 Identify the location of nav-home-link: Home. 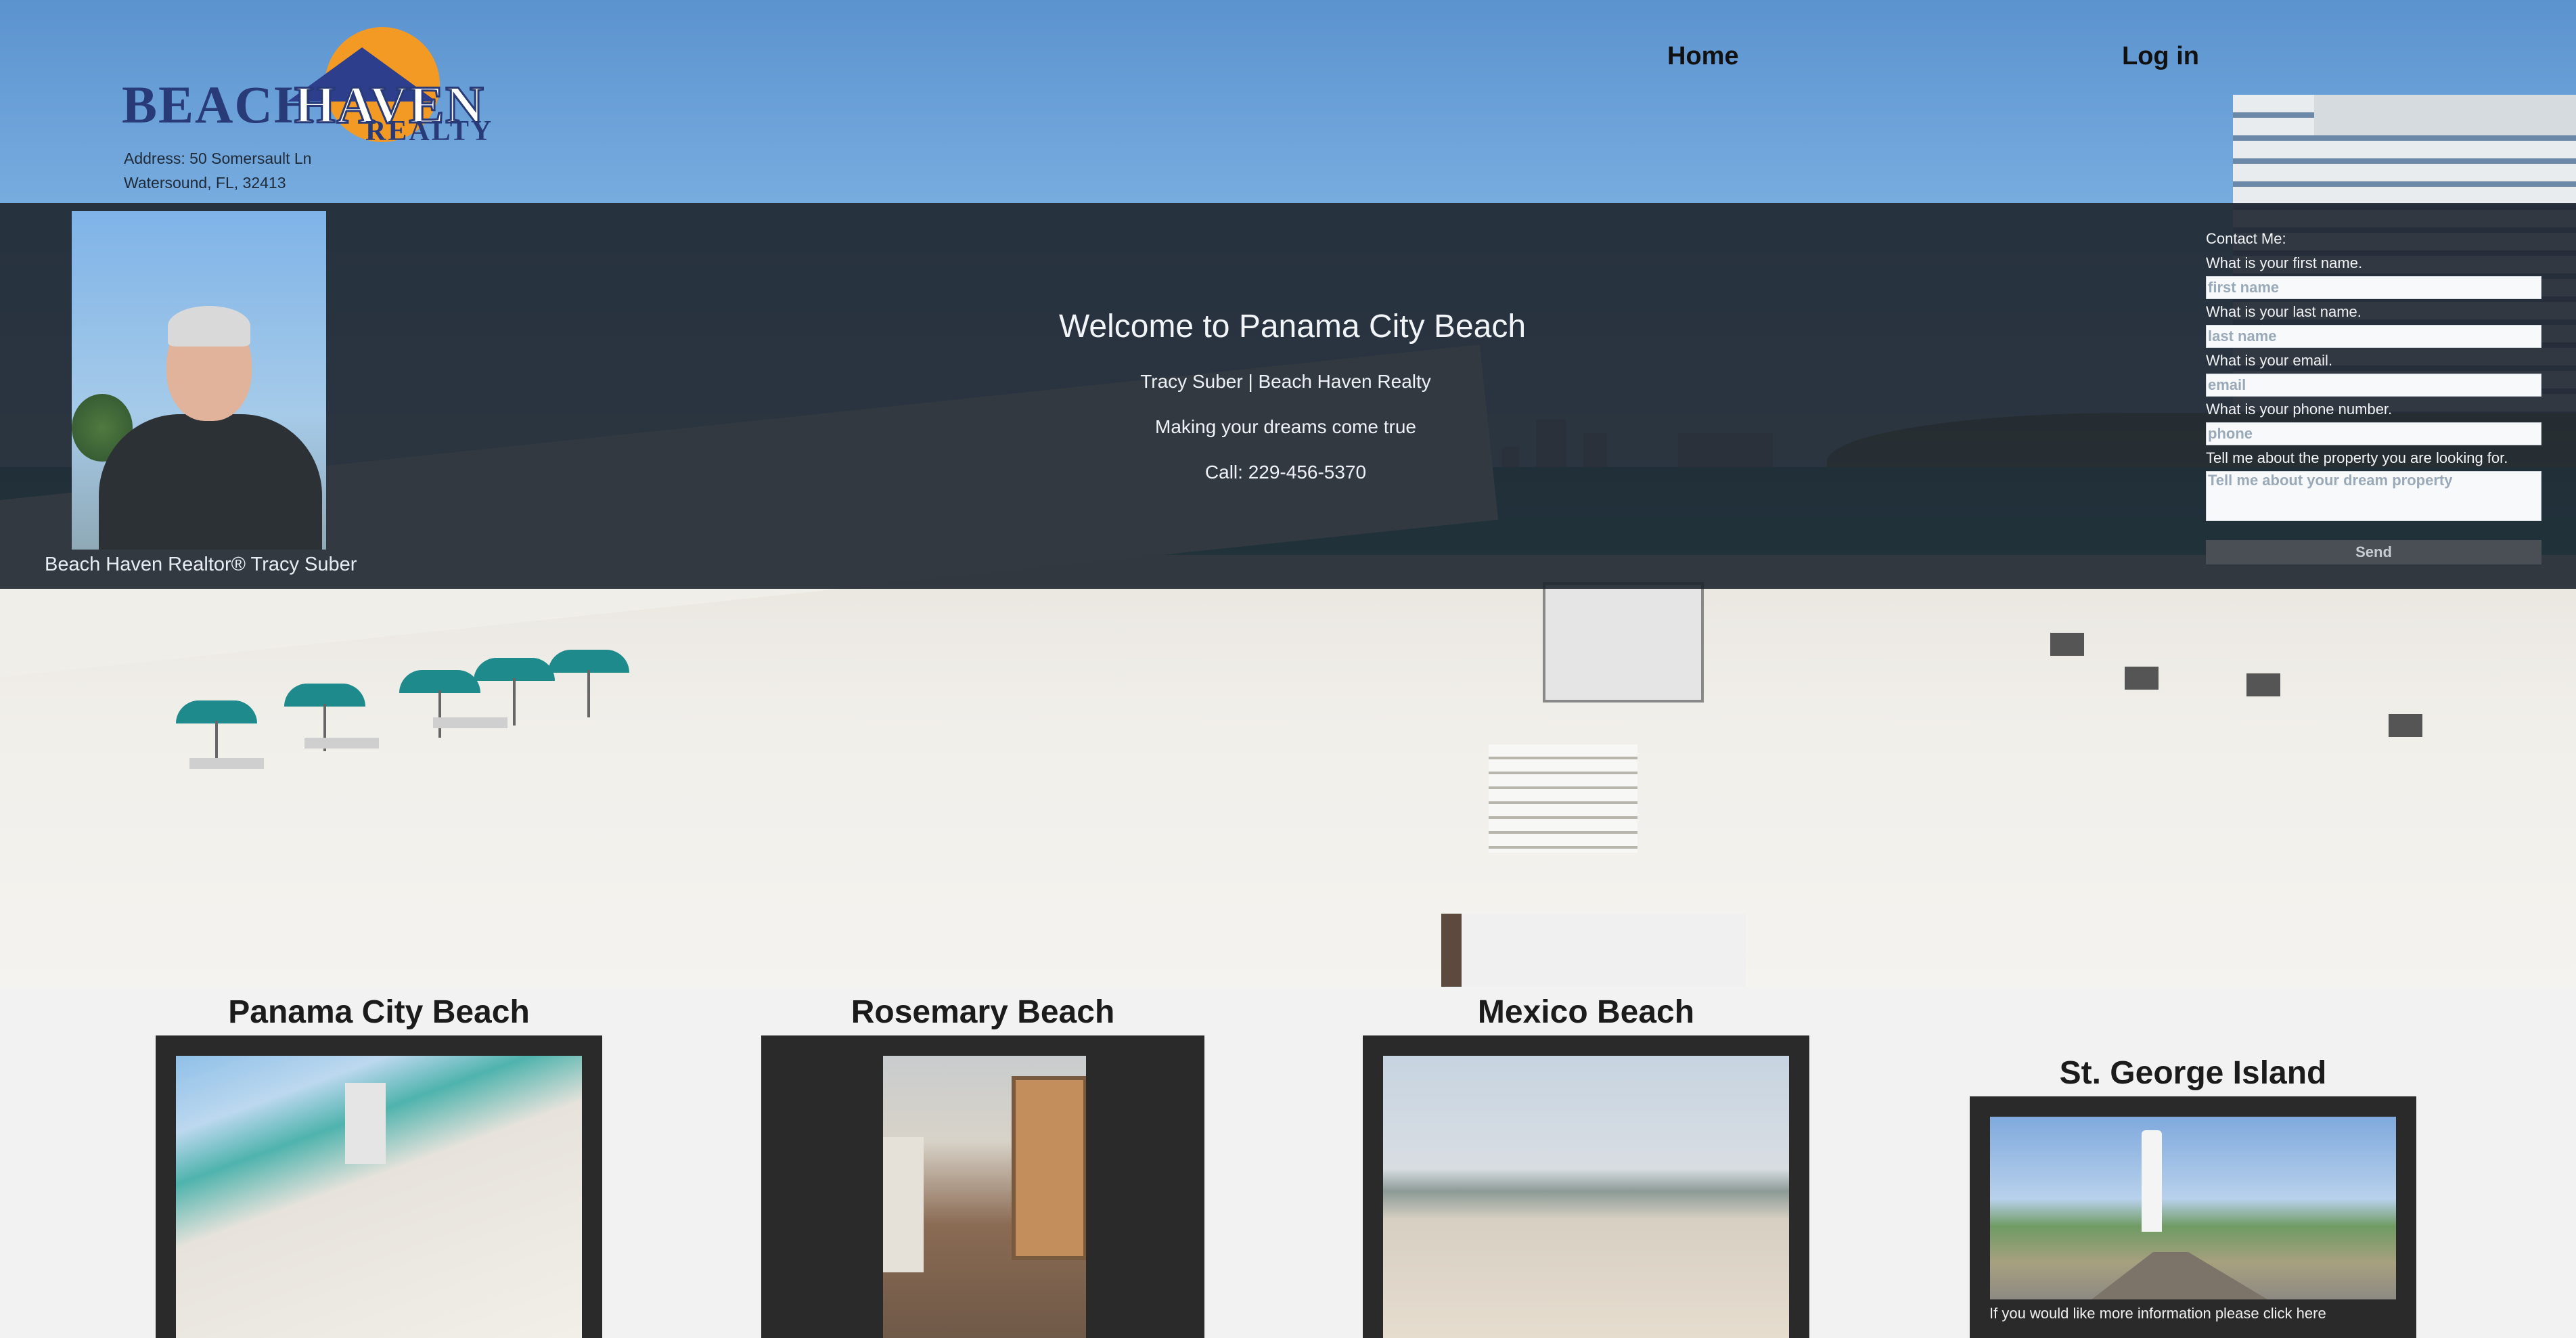
(1703, 56).